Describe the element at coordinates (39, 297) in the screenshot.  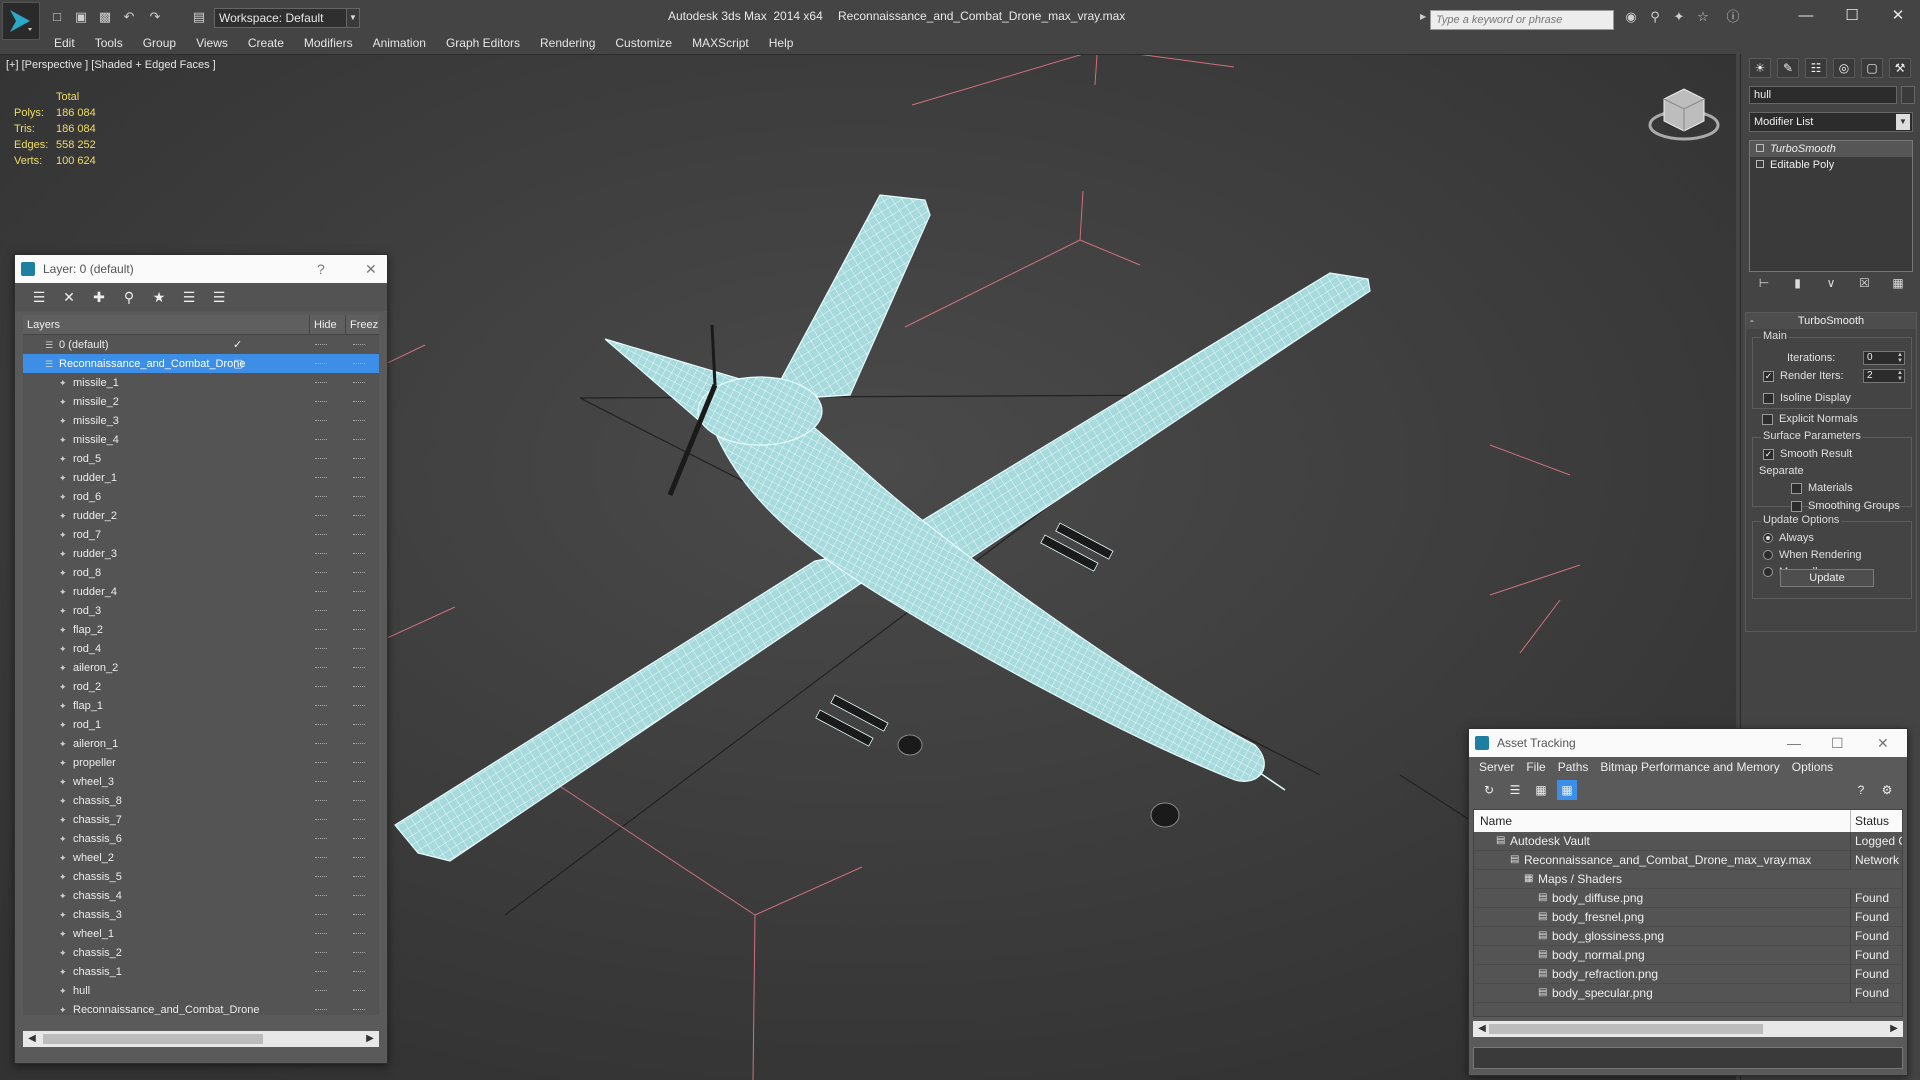
I see `new-layer-icon: ☰` at that location.